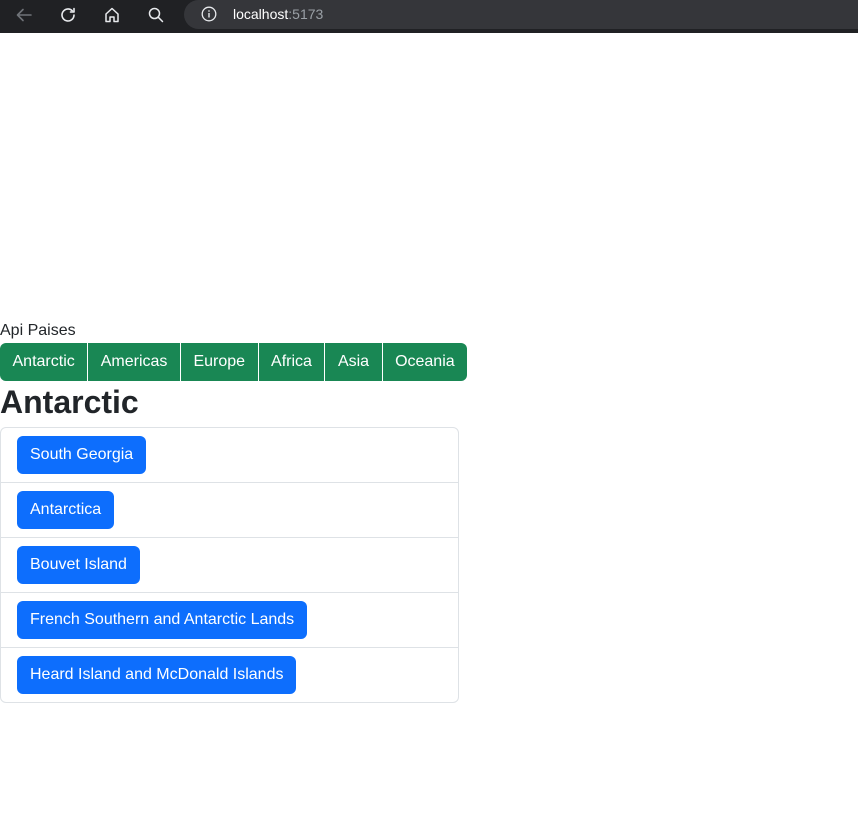  I want to click on url-port: :5173, so click(306, 14).